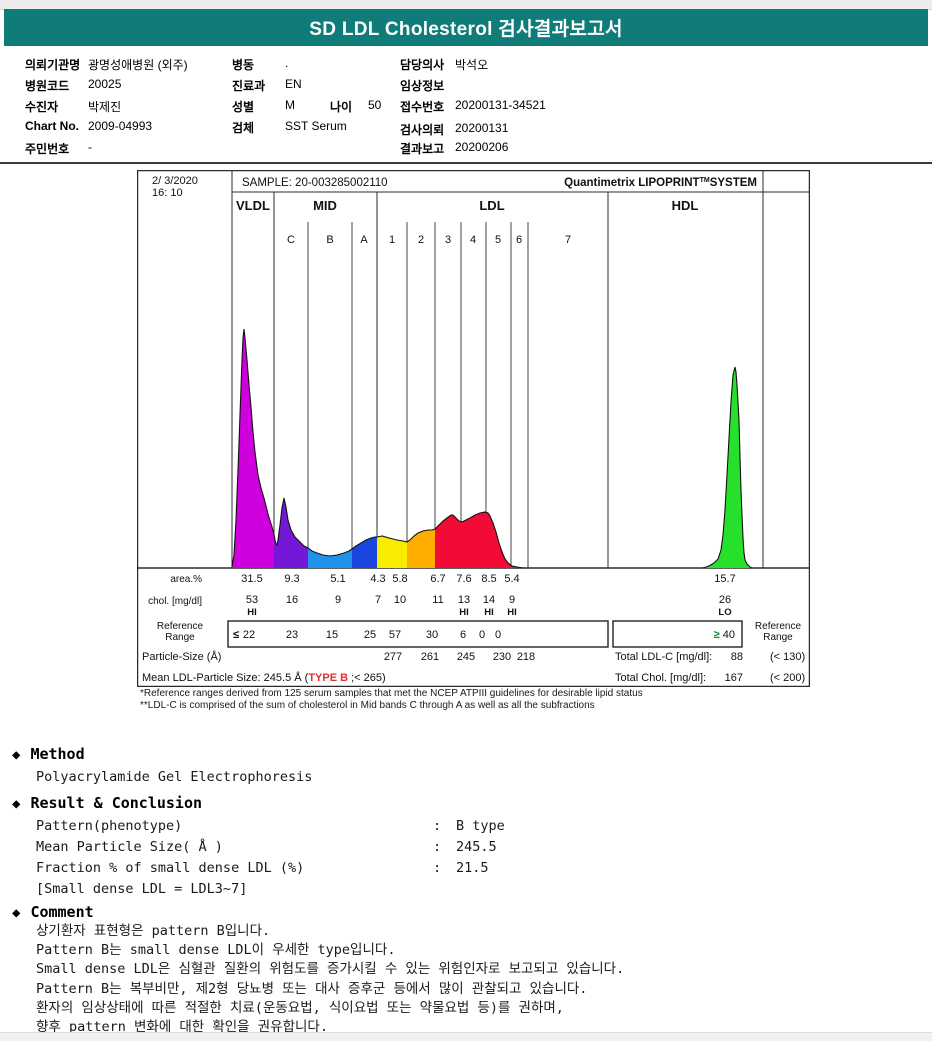  What do you see at coordinates (778, 626) in the screenshot?
I see `ref-range-label-right-line1: Reference` at bounding box center [778, 626].